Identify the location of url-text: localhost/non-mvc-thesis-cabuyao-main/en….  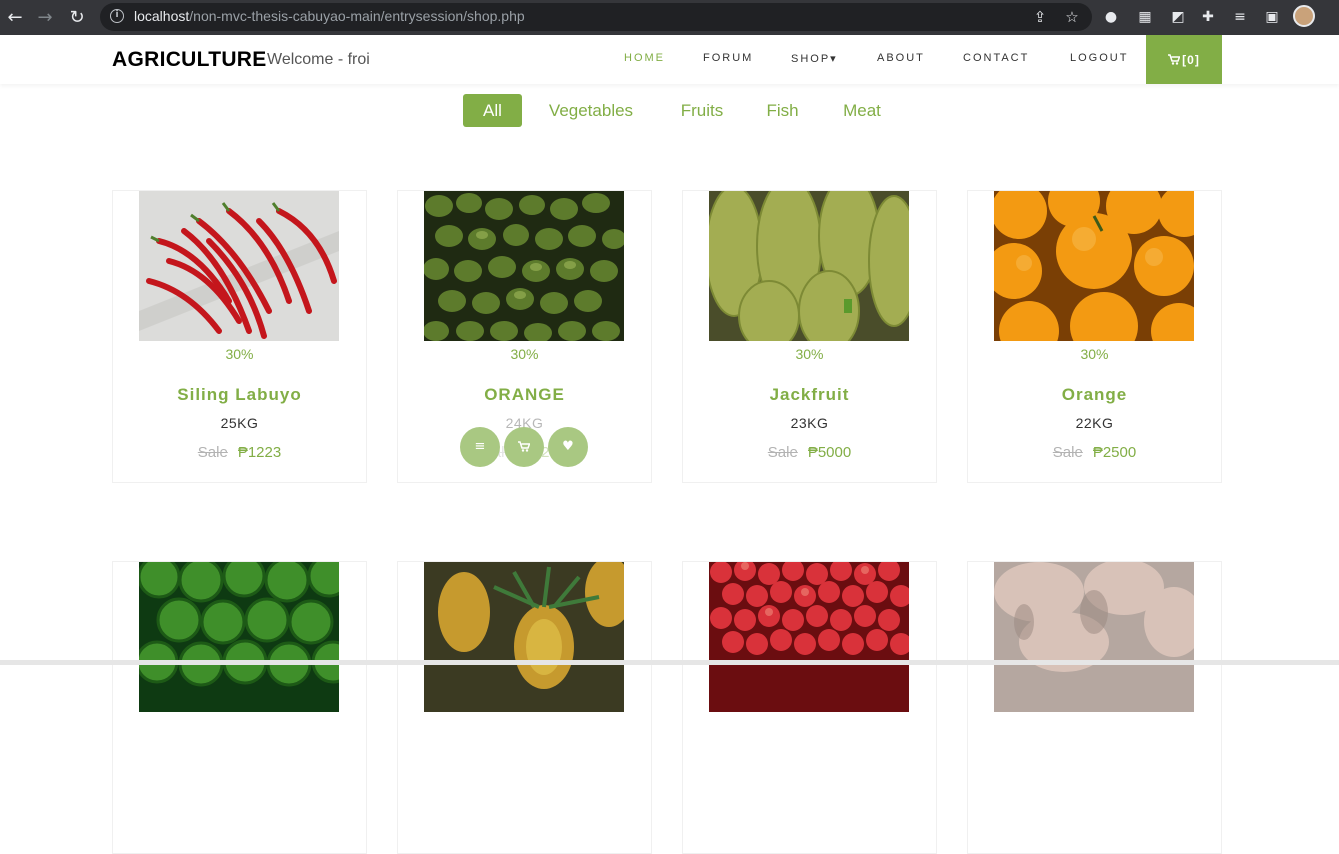
(329, 16).